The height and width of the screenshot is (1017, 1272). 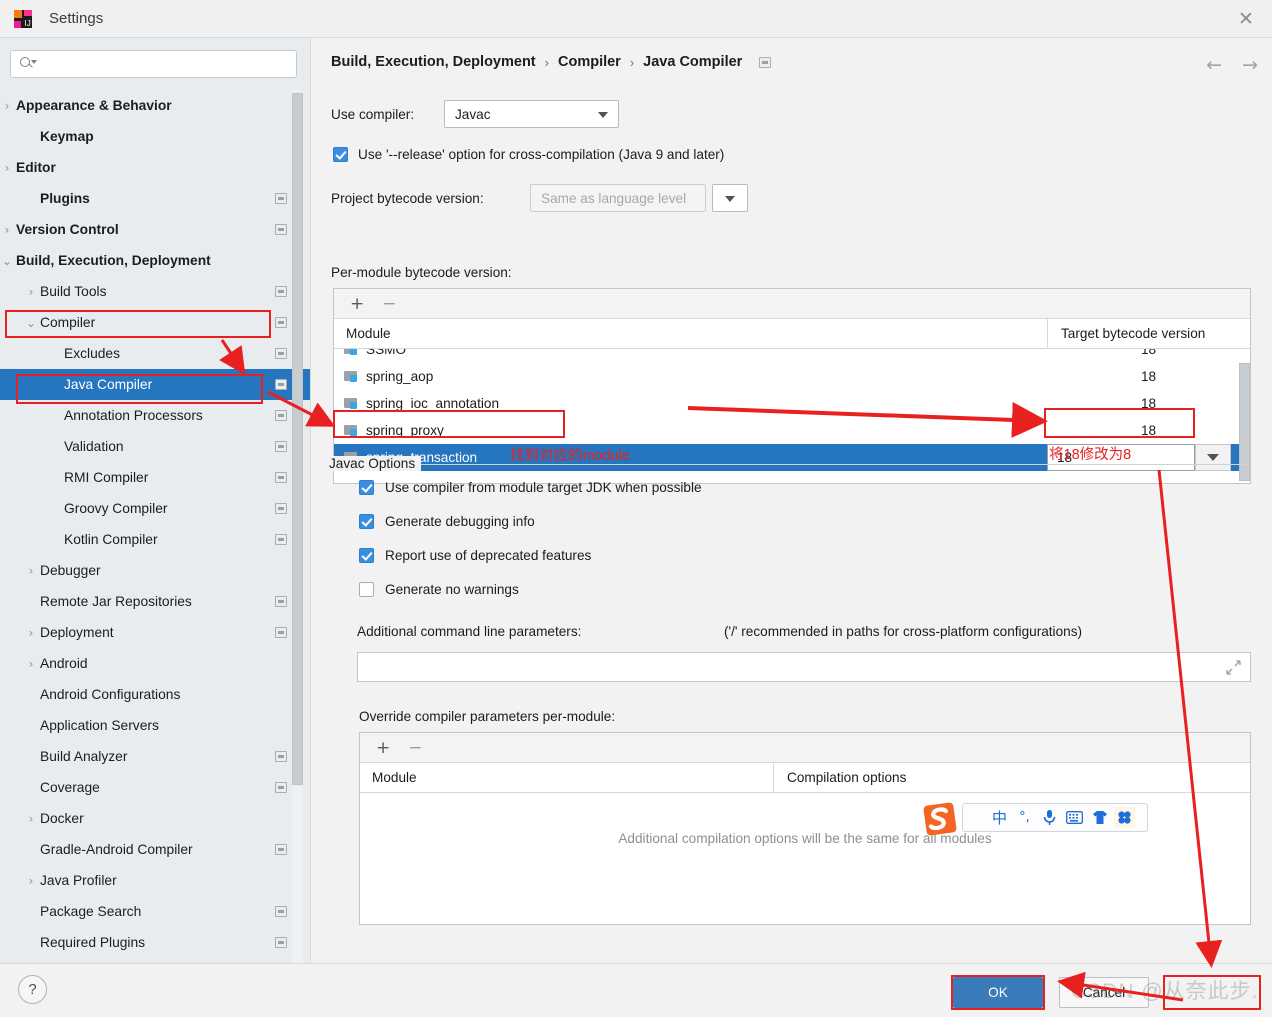 I want to click on sidebar-item-label: Remote Jar Repositories, so click(x=116, y=601).